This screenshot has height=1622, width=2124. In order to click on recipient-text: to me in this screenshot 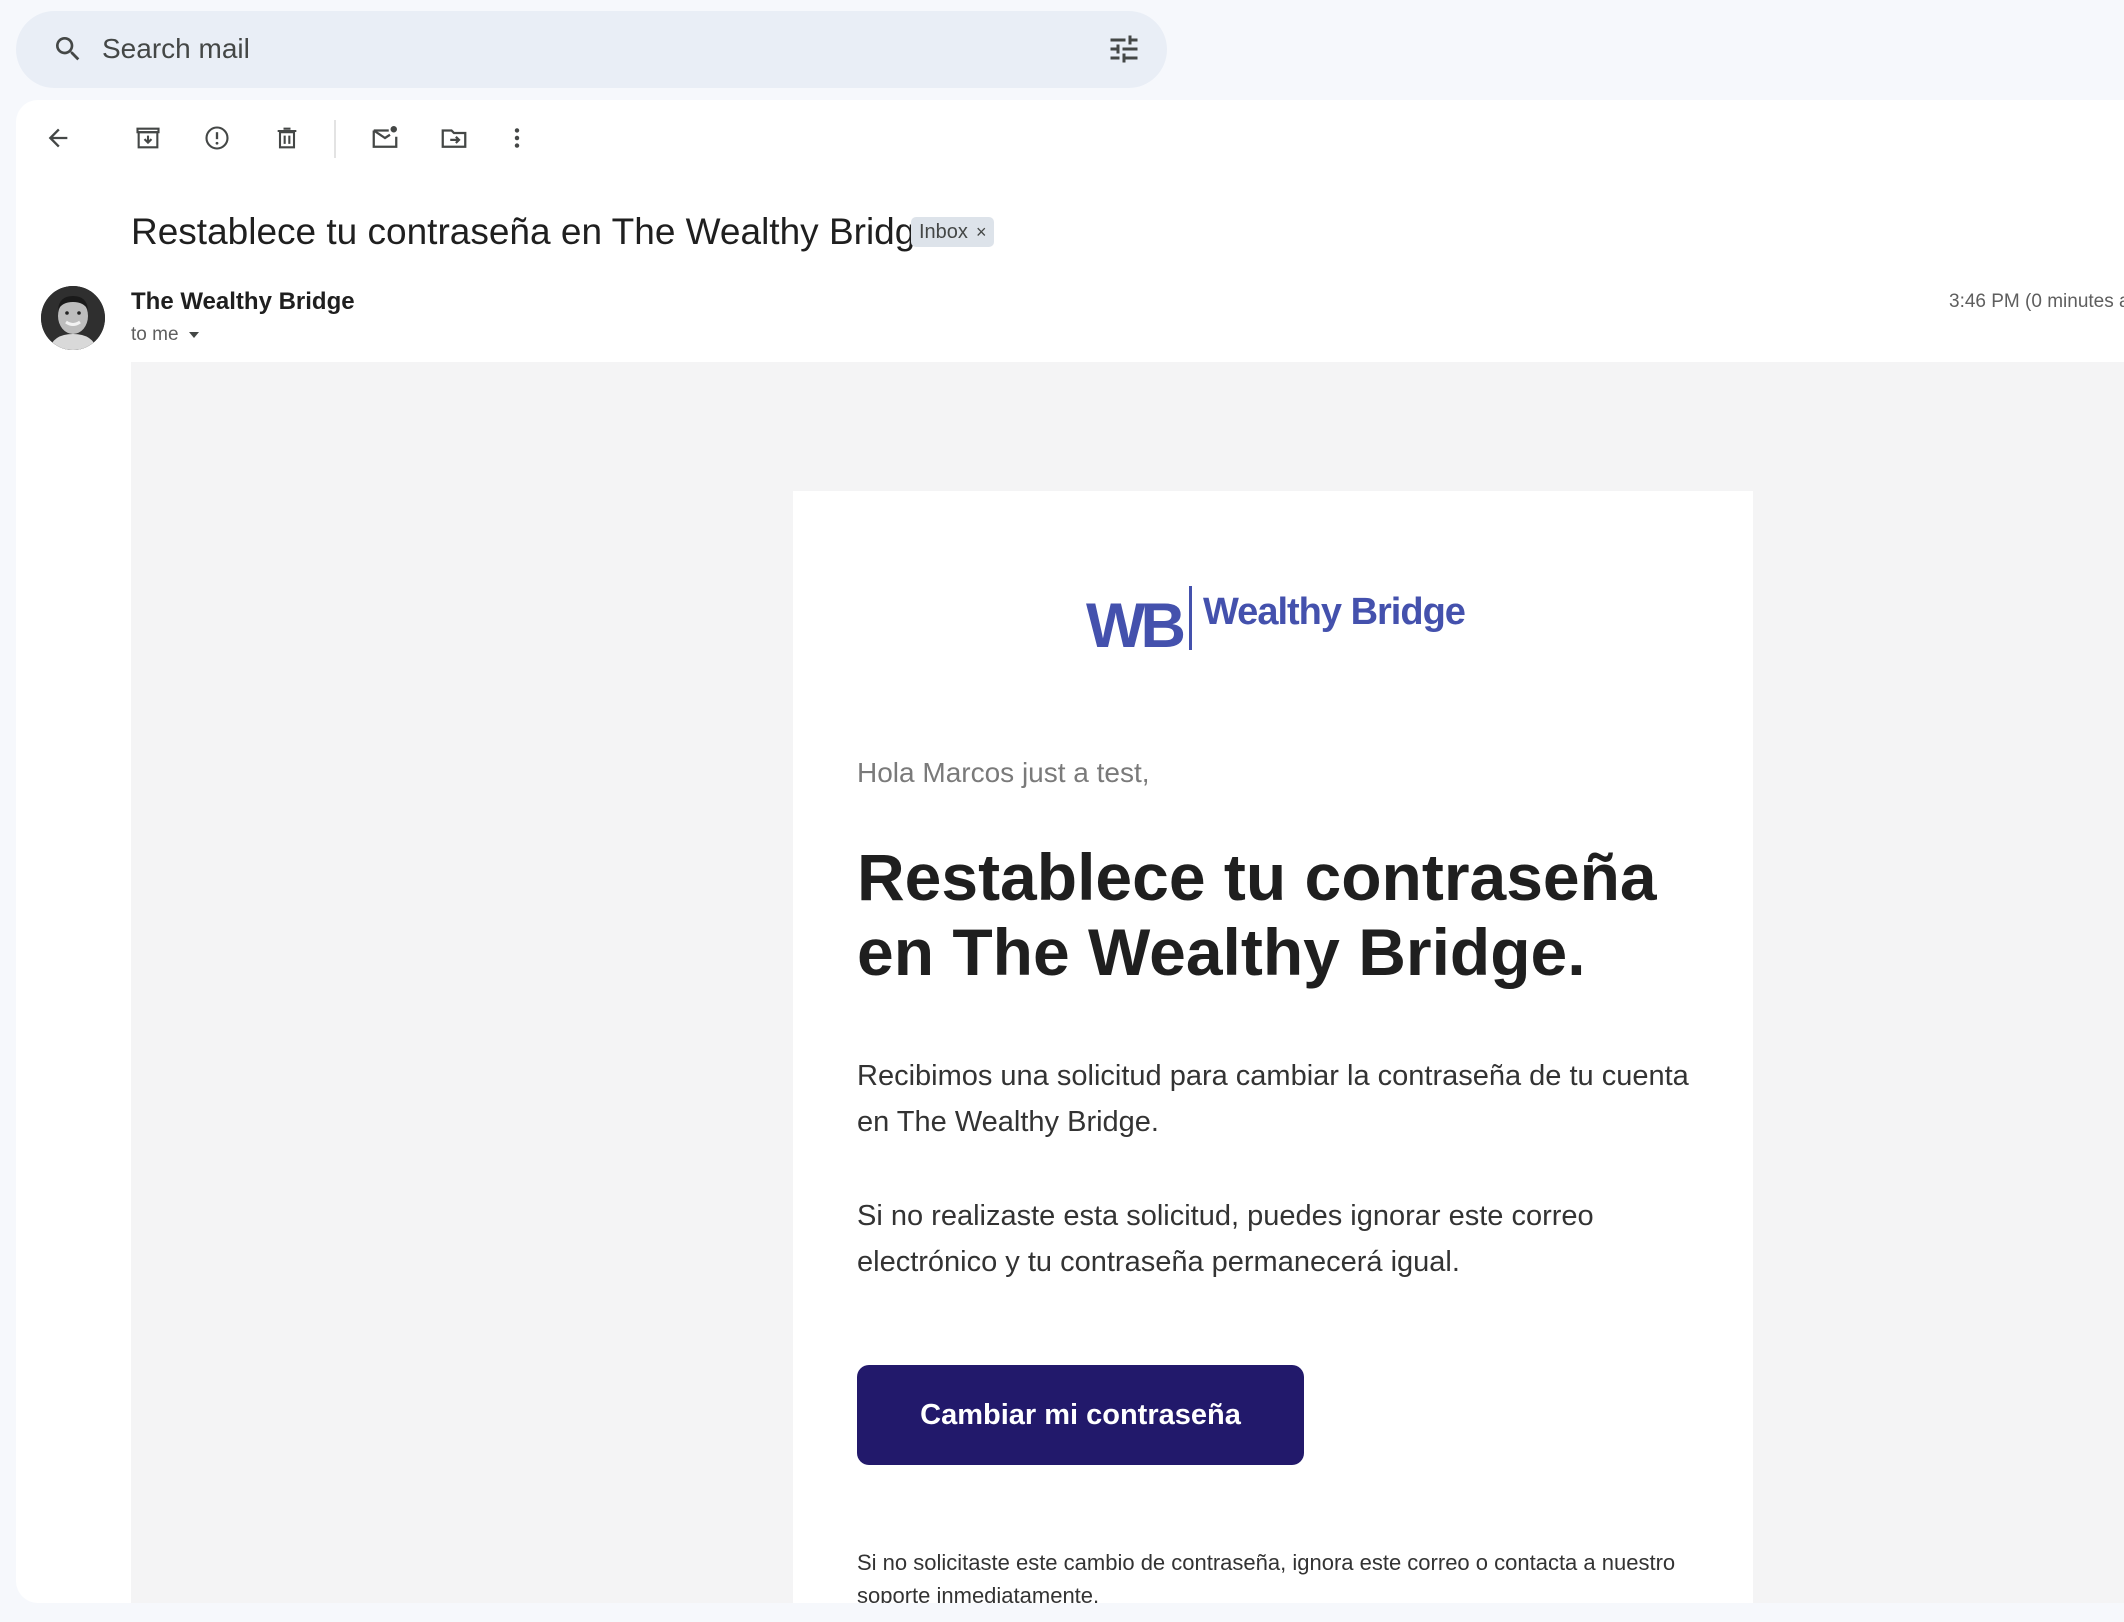, I will do `click(155, 334)`.